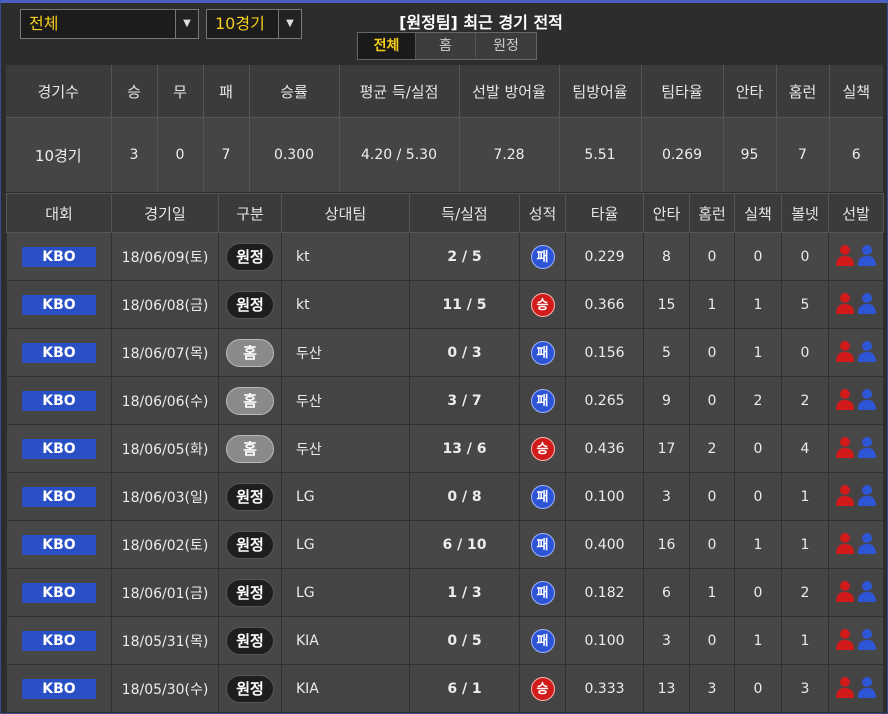 The height and width of the screenshot is (714, 888). I want to click on date-cell: 18/06/05(화), so click(165, 448).